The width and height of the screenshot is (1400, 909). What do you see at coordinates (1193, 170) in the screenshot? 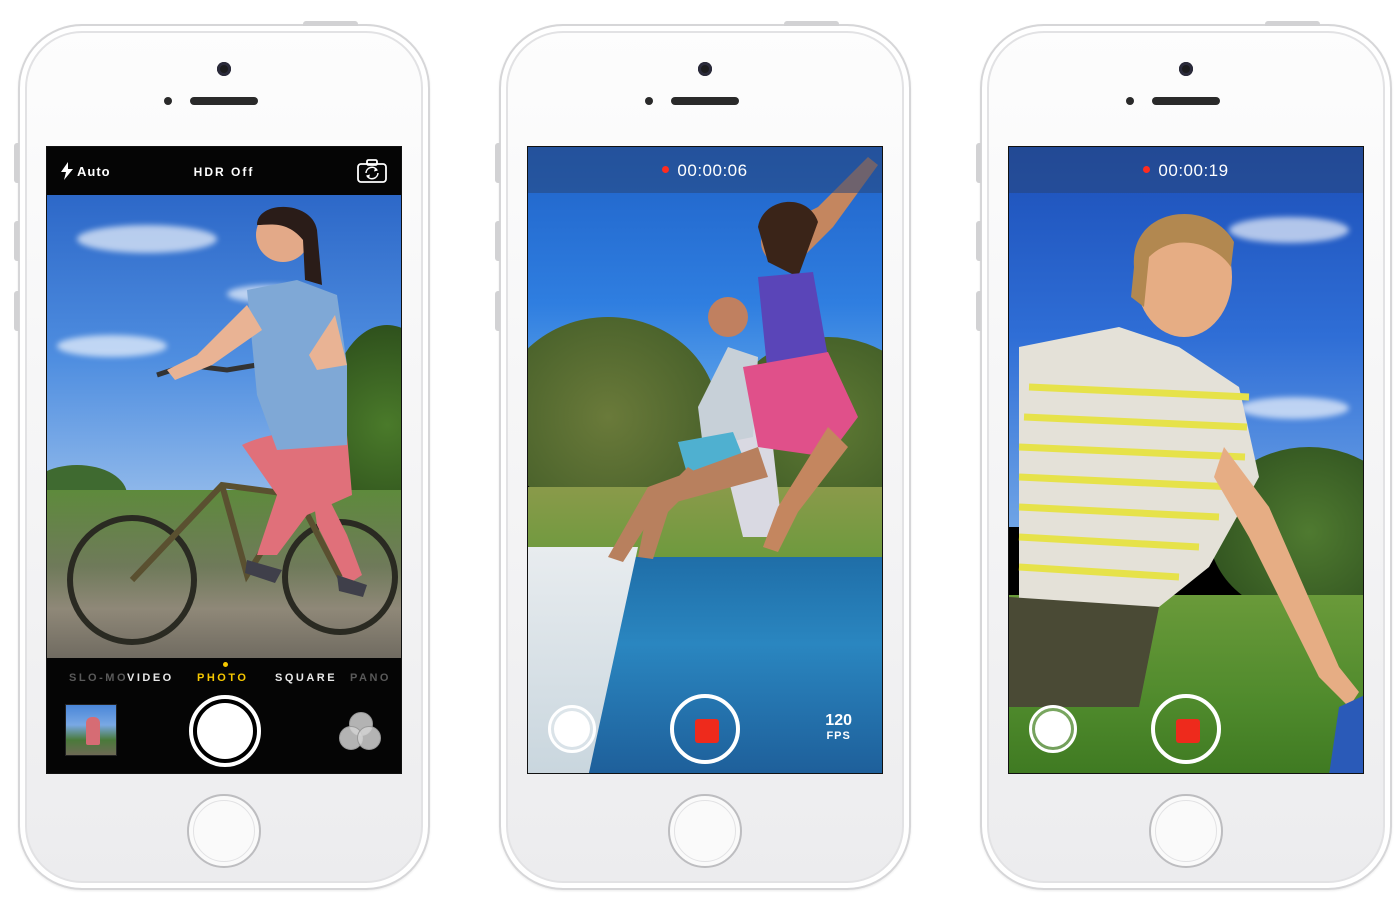
I see `recording-timer-value: 00:00:19` at bounding box center [1193, 170].